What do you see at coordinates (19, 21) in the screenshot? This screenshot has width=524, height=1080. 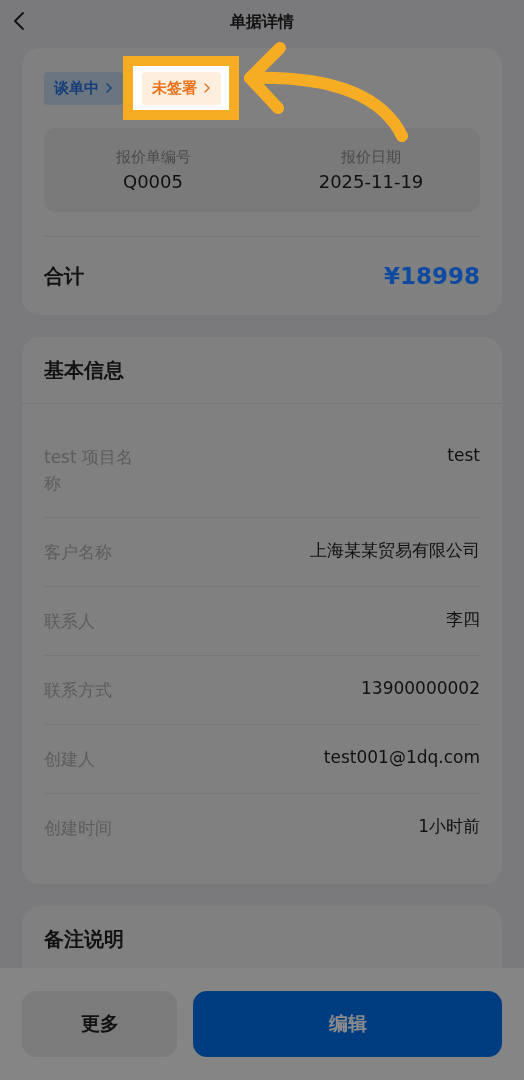 I see `back-icon` at bounding box center [19, 21].